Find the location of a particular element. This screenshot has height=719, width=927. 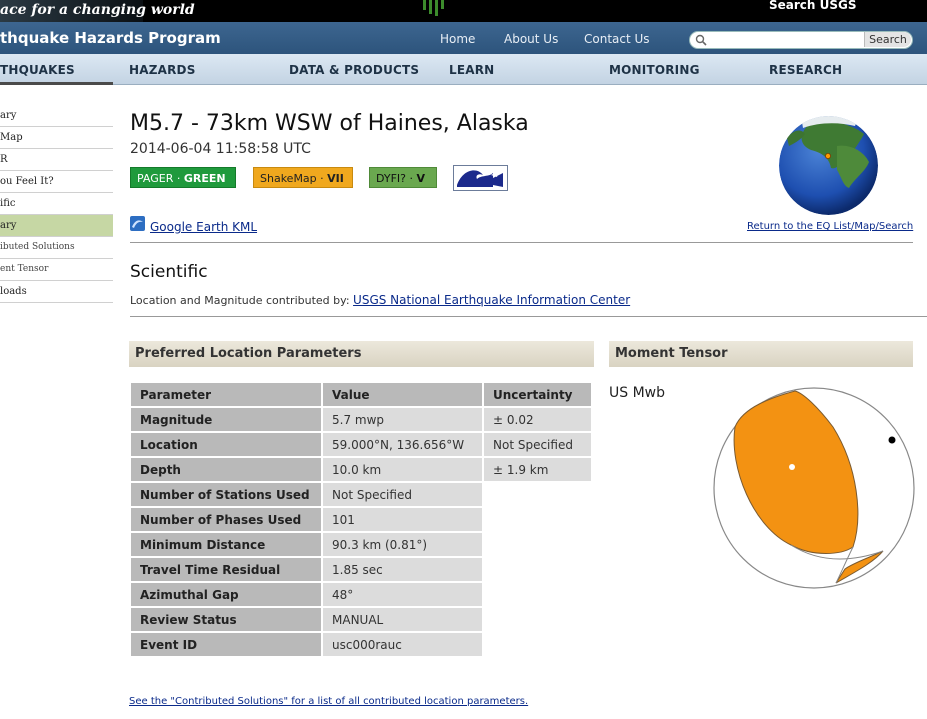

sidebar-item-summary: ary is located at coordinates (56, 116).